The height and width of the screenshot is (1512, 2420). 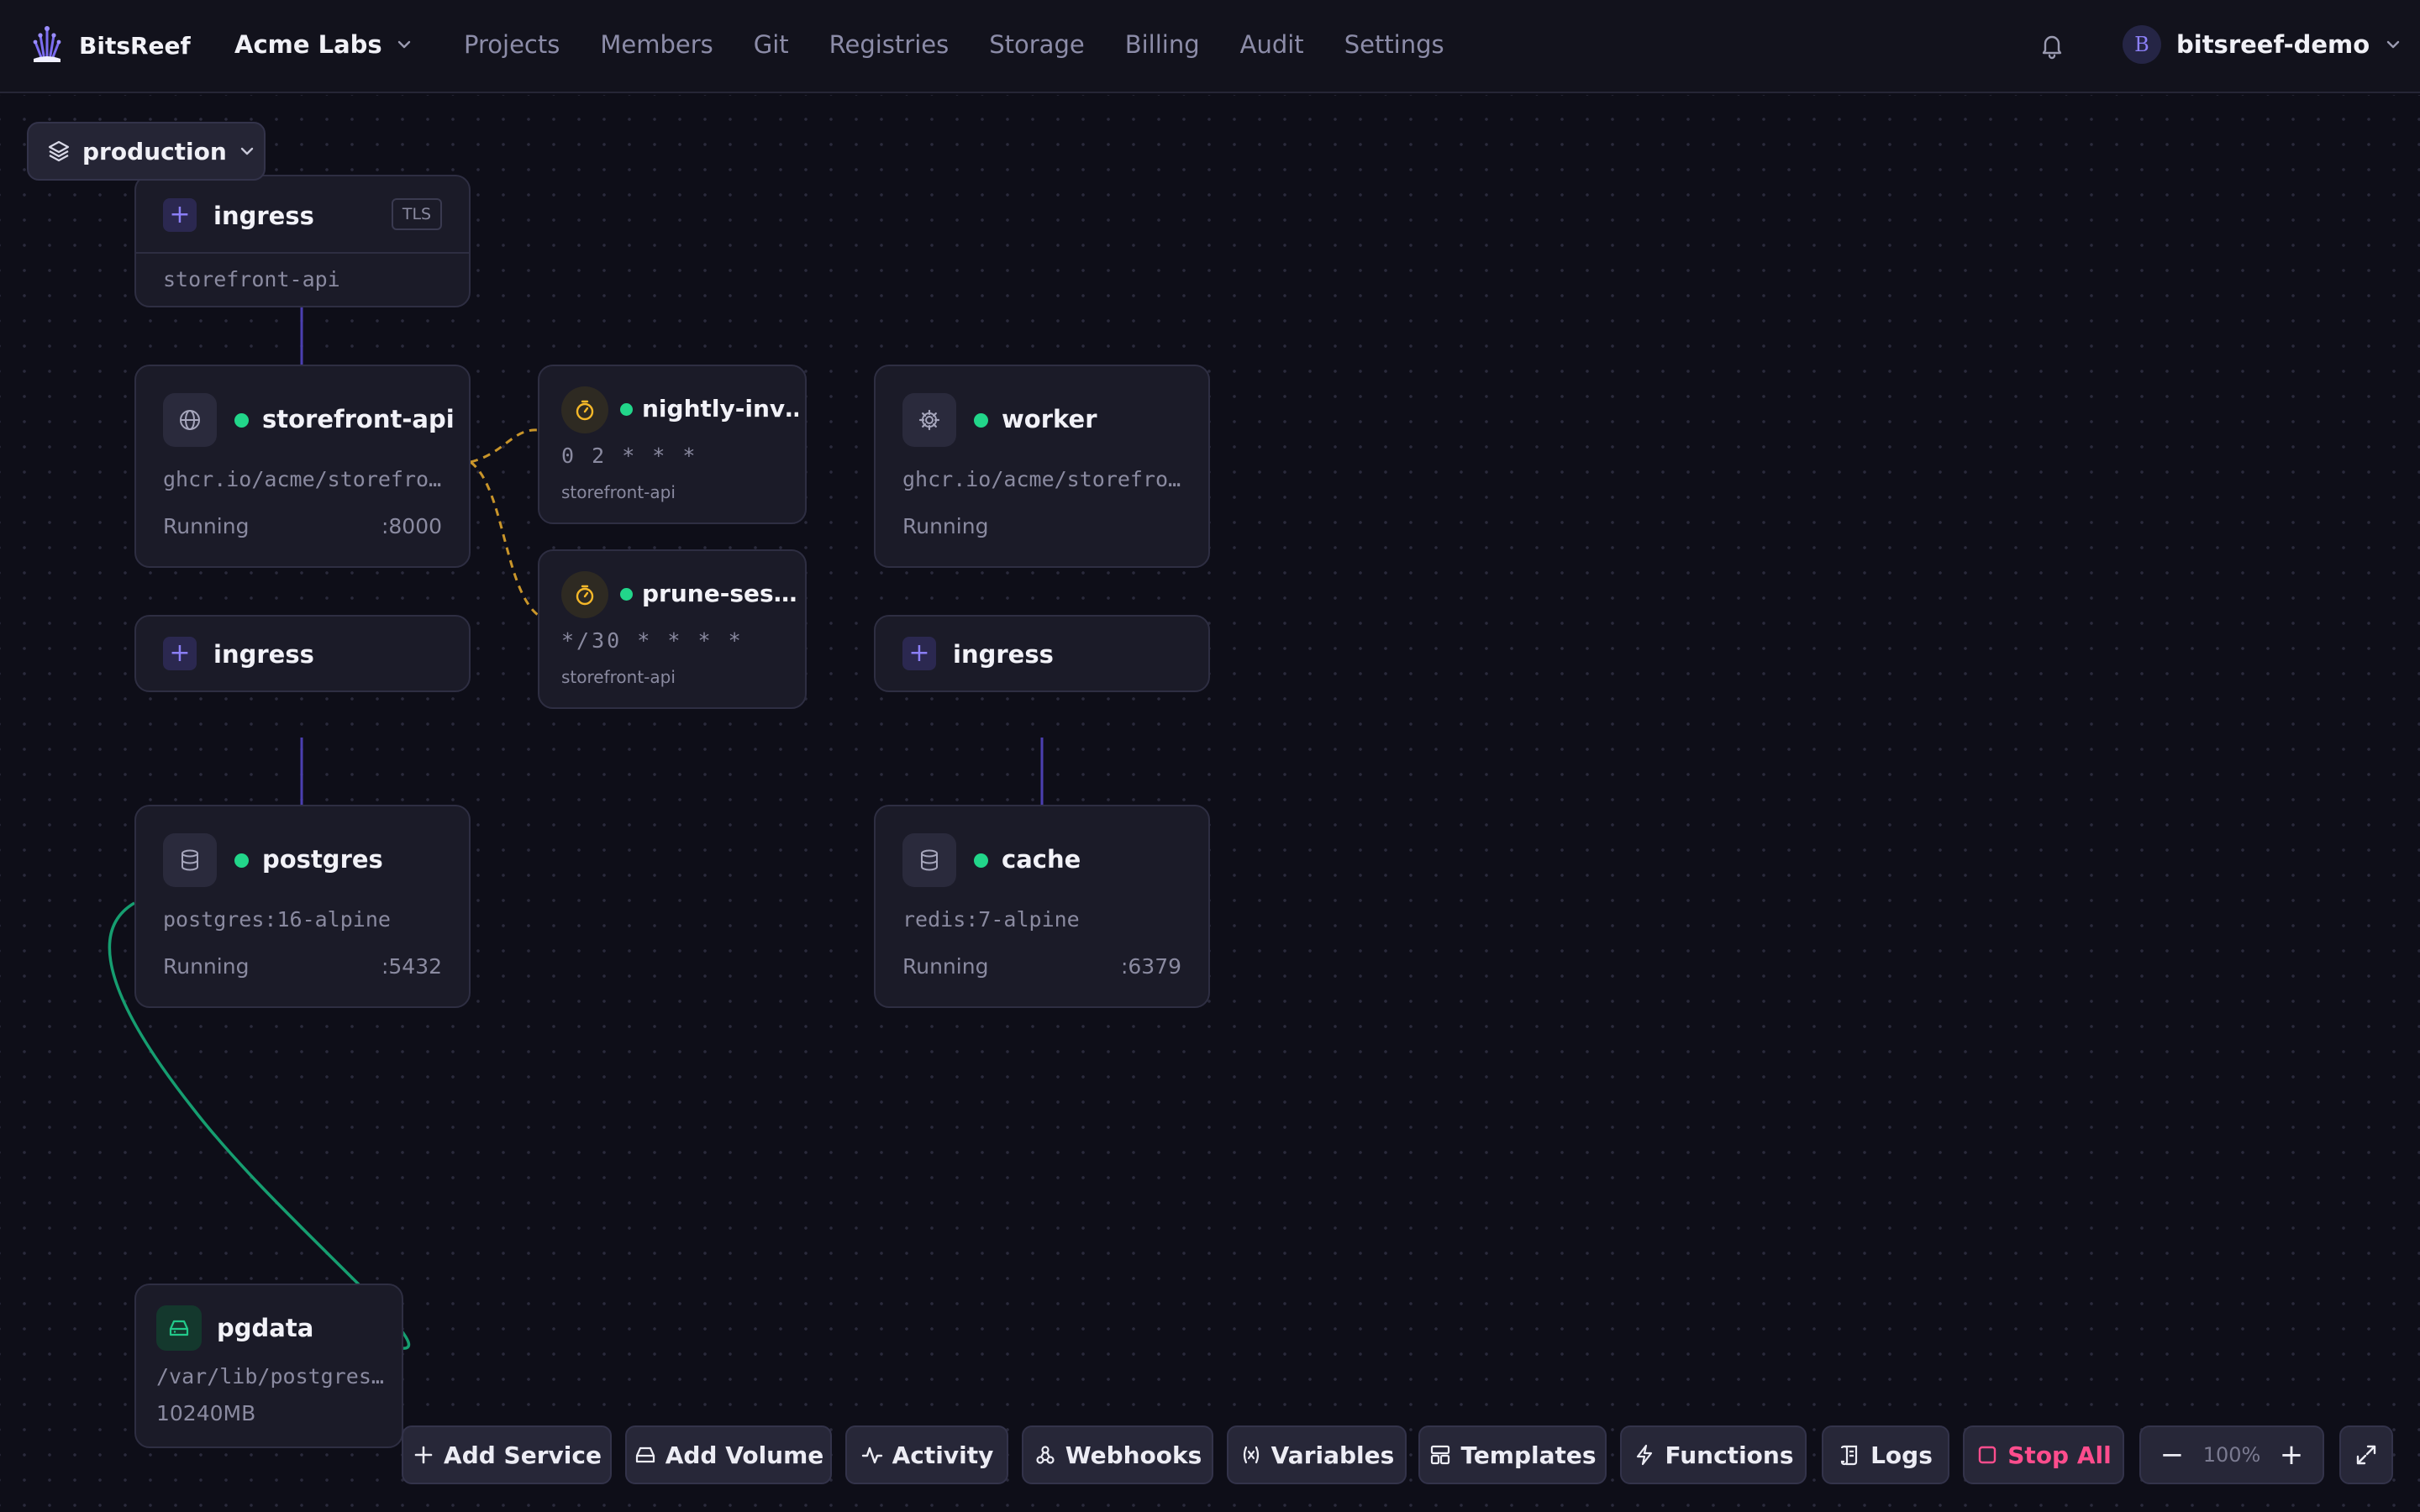 What do you see at coordinates (512, 44) in the screenshot?
I see `nav-projects: Projects` at bounding box center [512, 44].